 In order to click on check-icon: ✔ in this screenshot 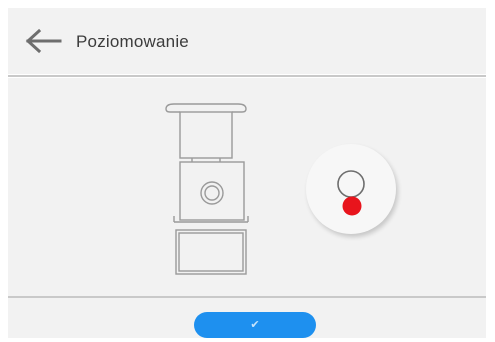, I will do `click(255, 324)`.